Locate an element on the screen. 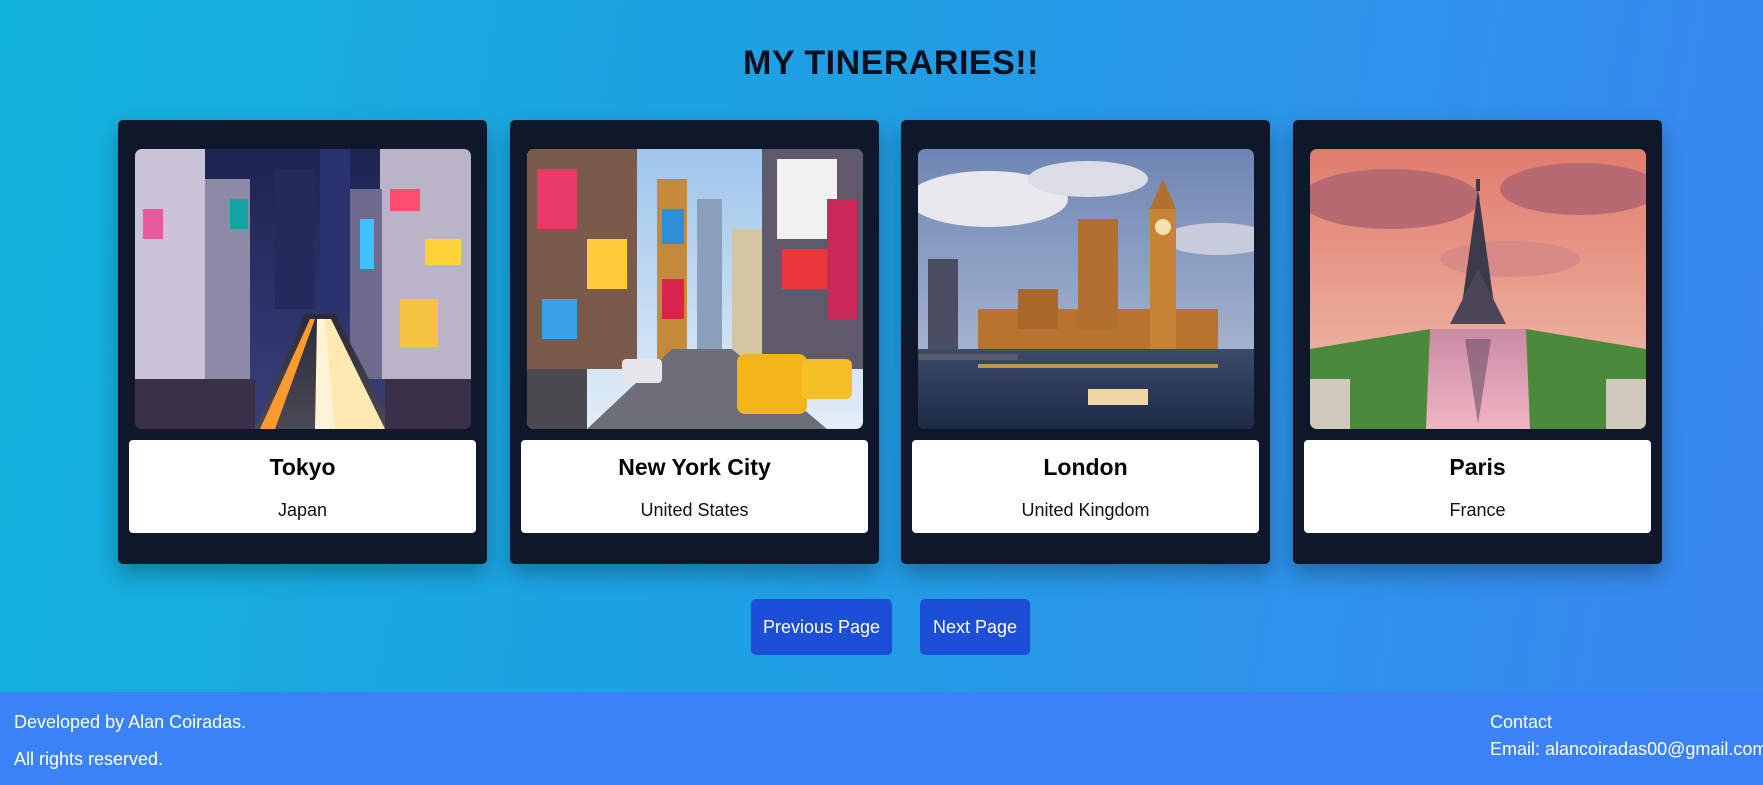 This screenshot has width=1763, height=785. card-country: United Kingdom is located at coordinates (1085, 510).